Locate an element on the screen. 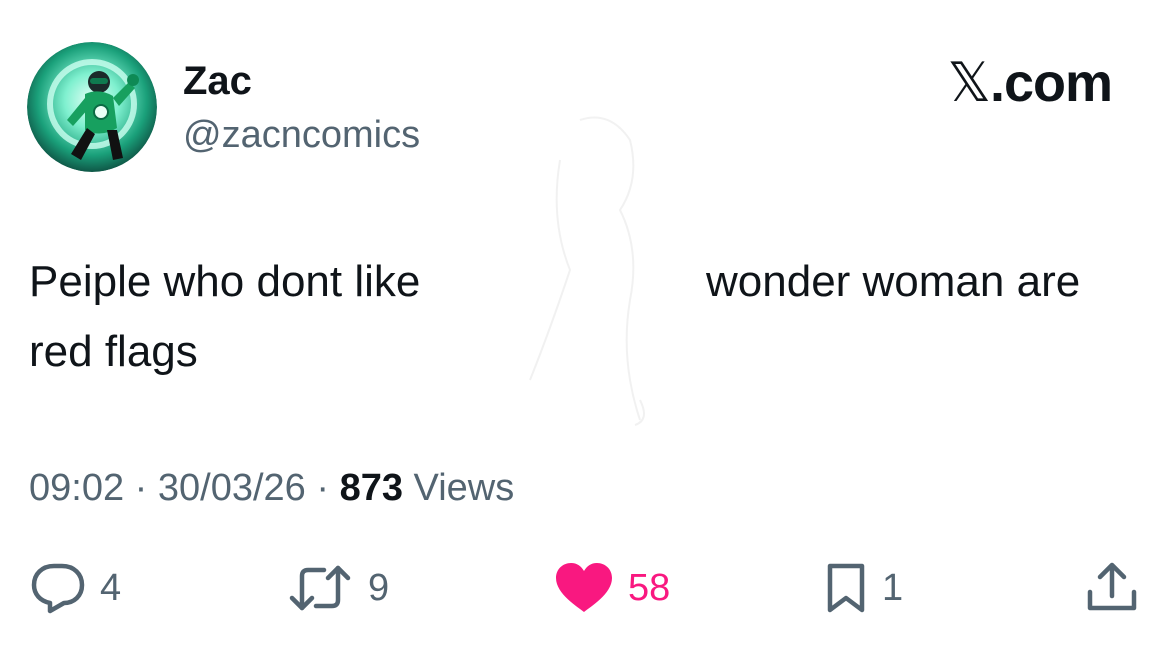 This screenshot has width=1170, height=650. tweet-meta: 09:02 · 30/03/26 · 873 Views is located at coordinates (271, 488).